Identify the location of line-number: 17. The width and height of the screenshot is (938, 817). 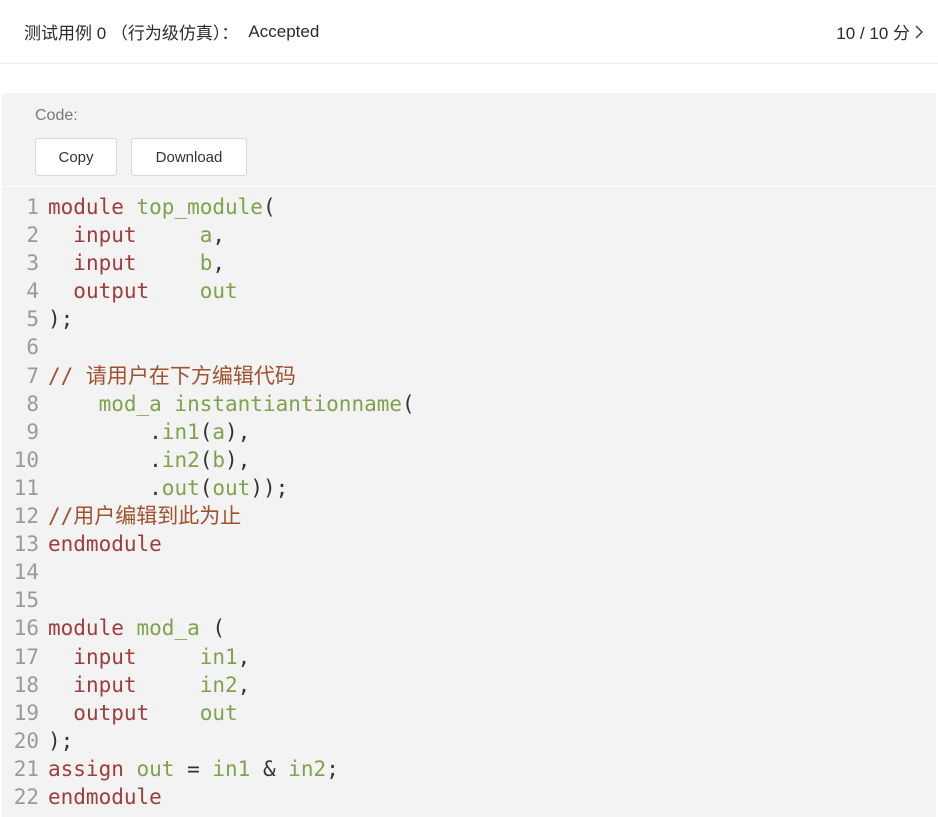
(26, 656).